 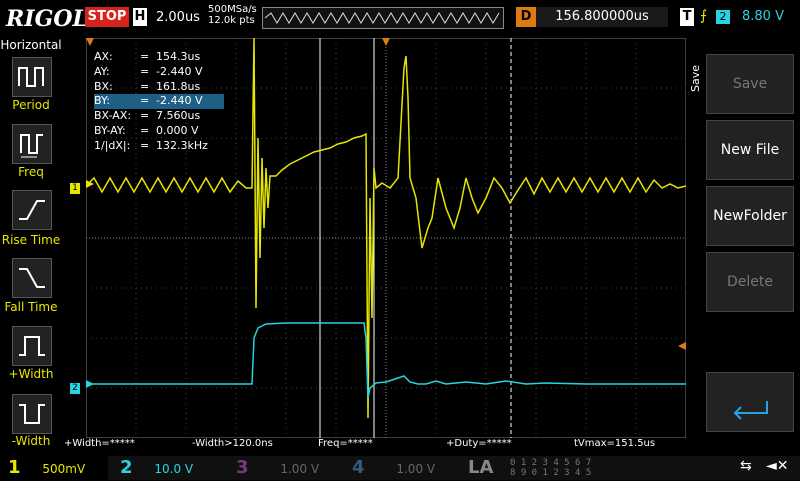 I want to click on delay-label: D, so click(x=526, y=17).